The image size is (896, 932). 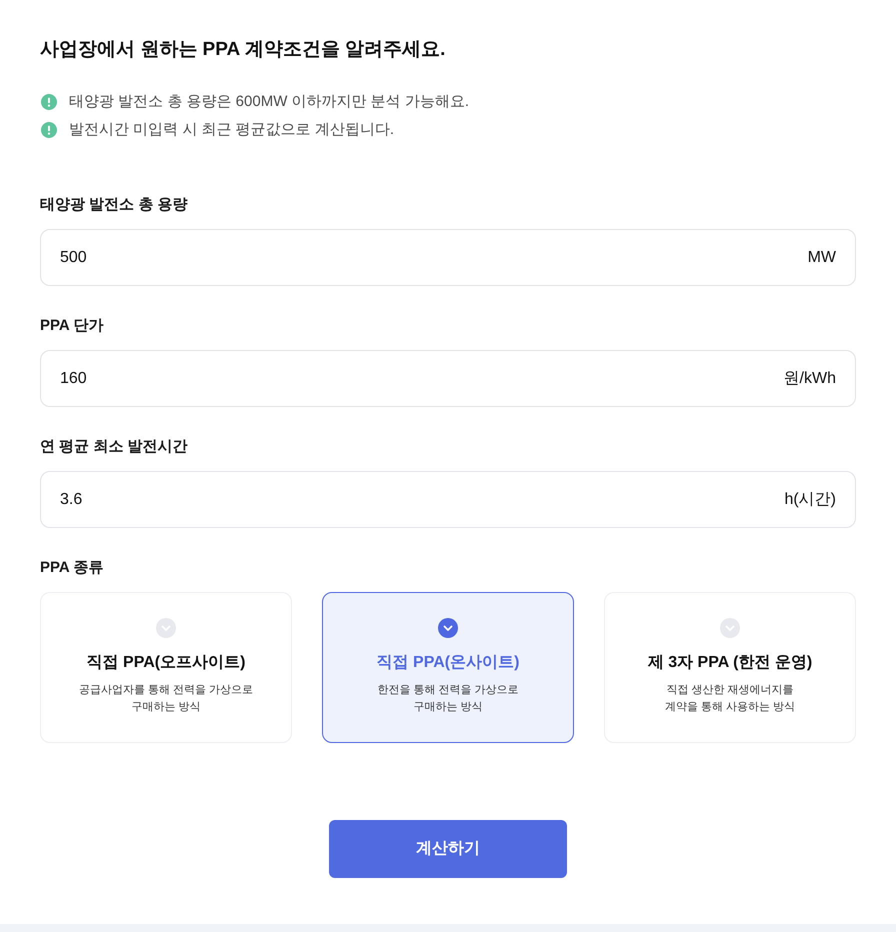 What do you see at coordinates (448, 499) in the screenshot?
I see `input-field: 3.6 h(시간)` at bounding box center [448, 499].